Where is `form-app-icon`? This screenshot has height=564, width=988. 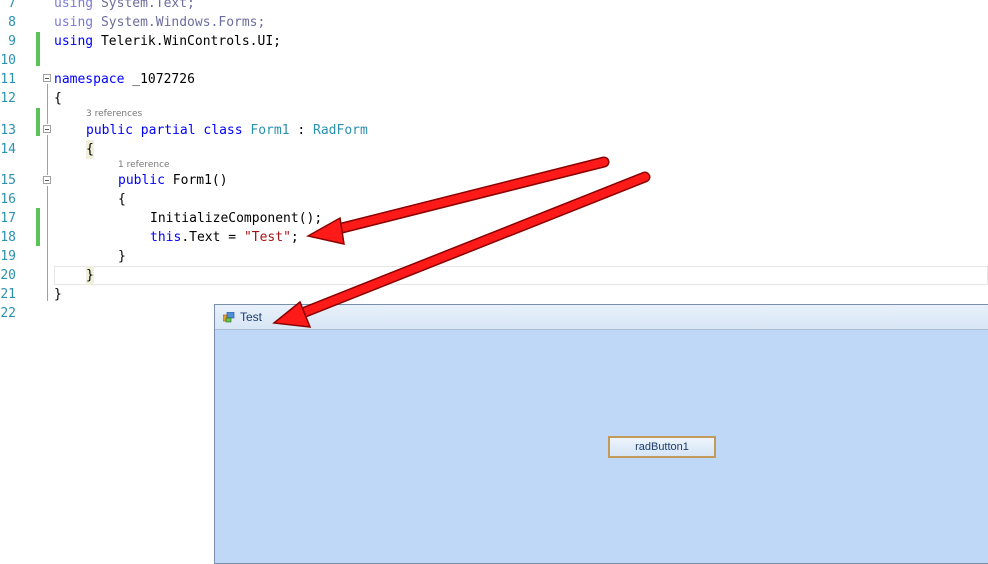 form-app-icon is located at coordinates (229, 317).